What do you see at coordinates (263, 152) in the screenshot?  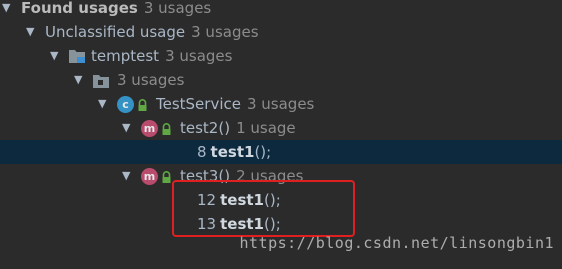 I see `usage-suffix: ();` at bounding box center [263, 152].